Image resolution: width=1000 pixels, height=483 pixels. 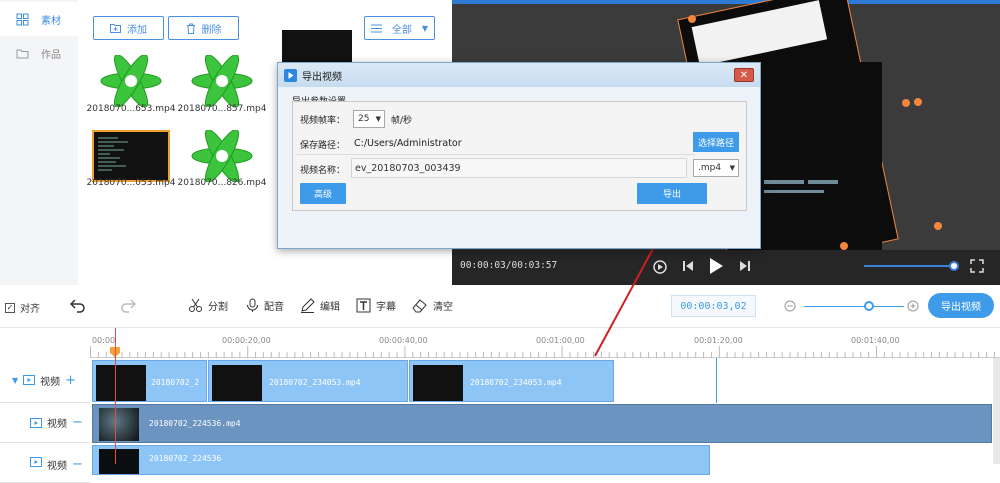 I want to click on clip-label: 20180702_2, so click(x=175, y=382).